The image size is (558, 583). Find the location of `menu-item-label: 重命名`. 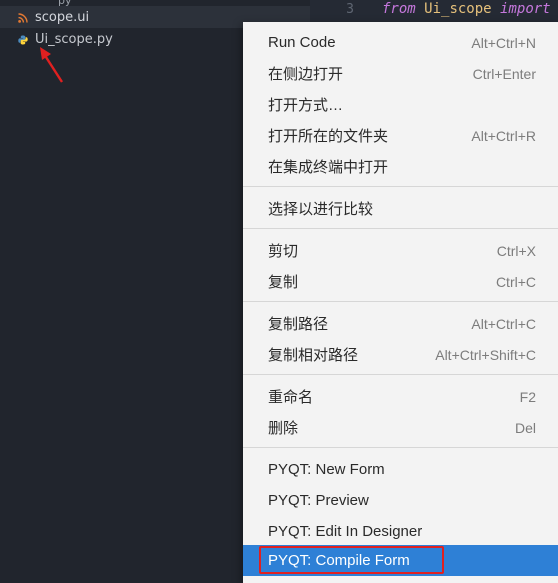

menu-item-label: 重命名 is located at coordinates (291, 397).